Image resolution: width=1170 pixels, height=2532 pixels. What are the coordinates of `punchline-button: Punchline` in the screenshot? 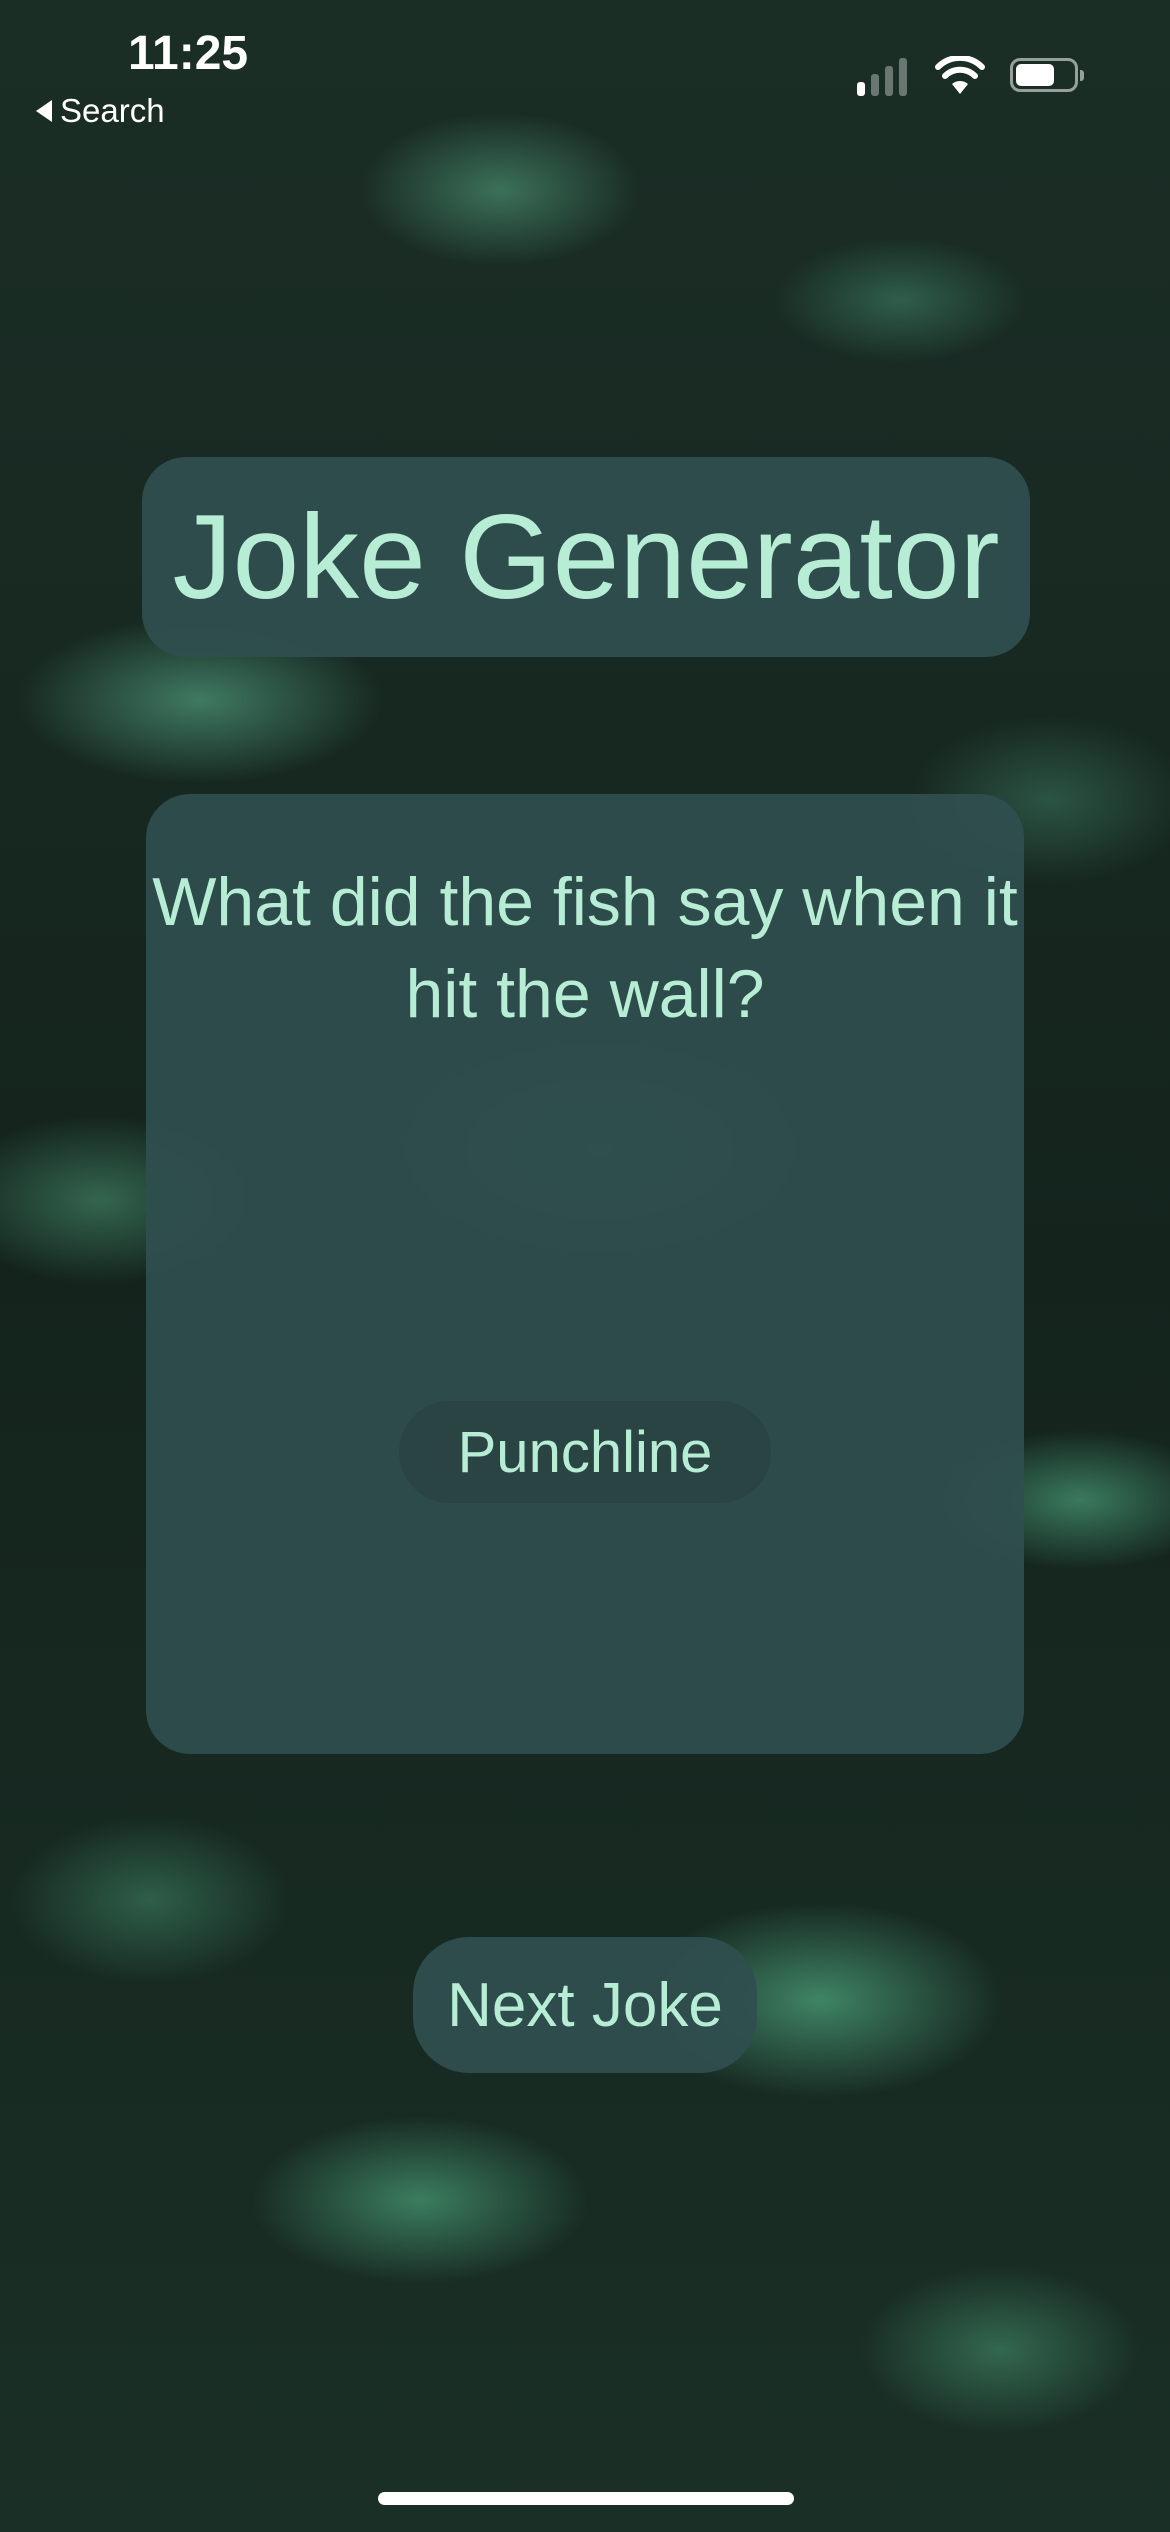 It's located at (585, 1452).